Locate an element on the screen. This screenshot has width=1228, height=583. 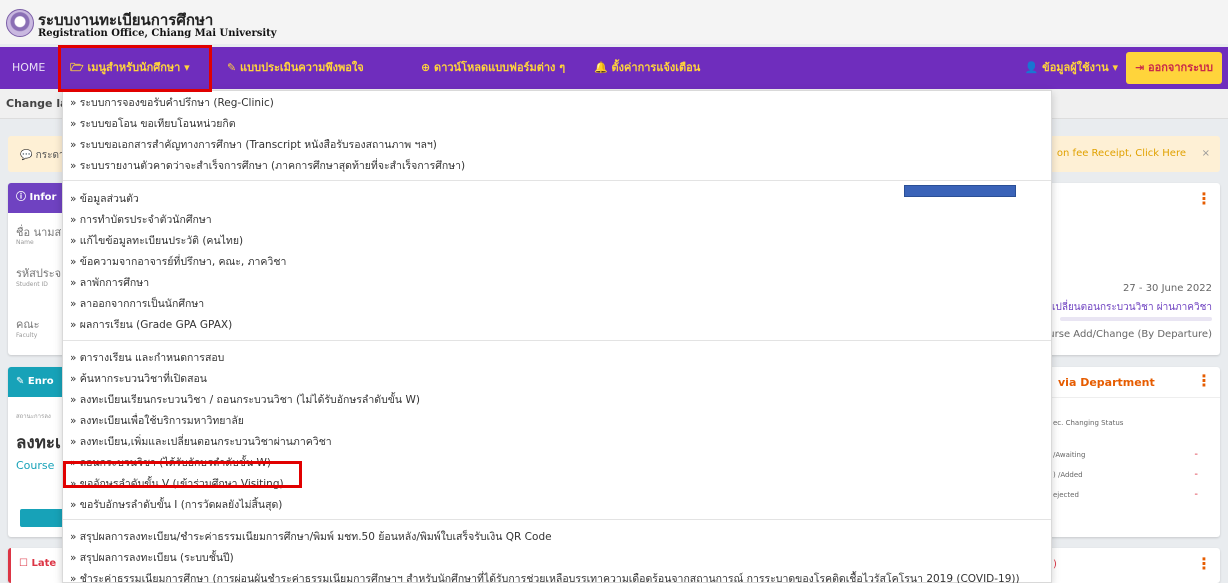
name-label-en: Name is located at coordinates (25, 242).